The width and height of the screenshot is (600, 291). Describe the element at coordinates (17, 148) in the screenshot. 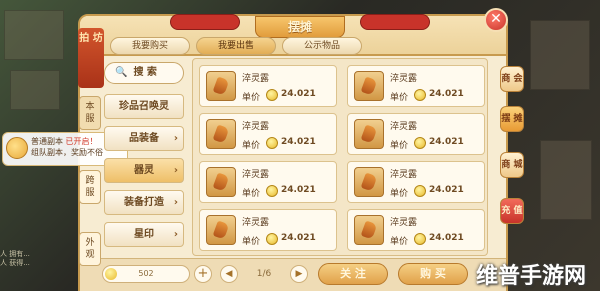

I see `chat-avatar` at that location.